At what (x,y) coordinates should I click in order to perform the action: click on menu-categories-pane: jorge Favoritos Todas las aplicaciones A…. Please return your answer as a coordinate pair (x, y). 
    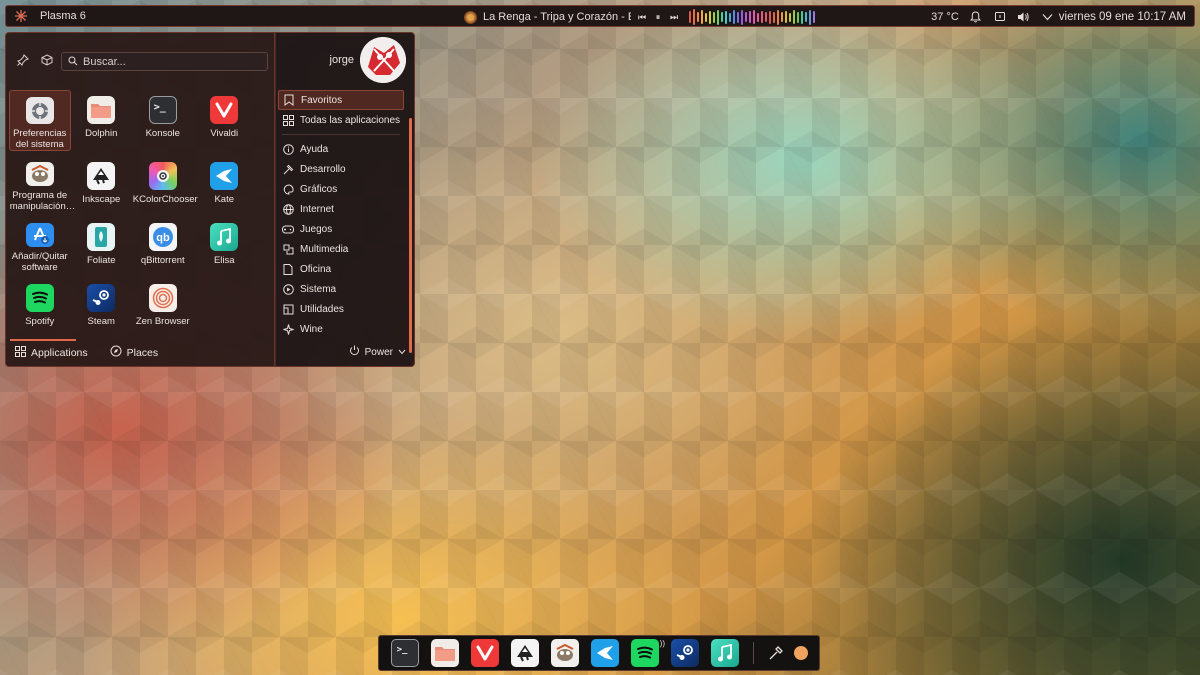
    Looking at the image, I should click on (345, 199).